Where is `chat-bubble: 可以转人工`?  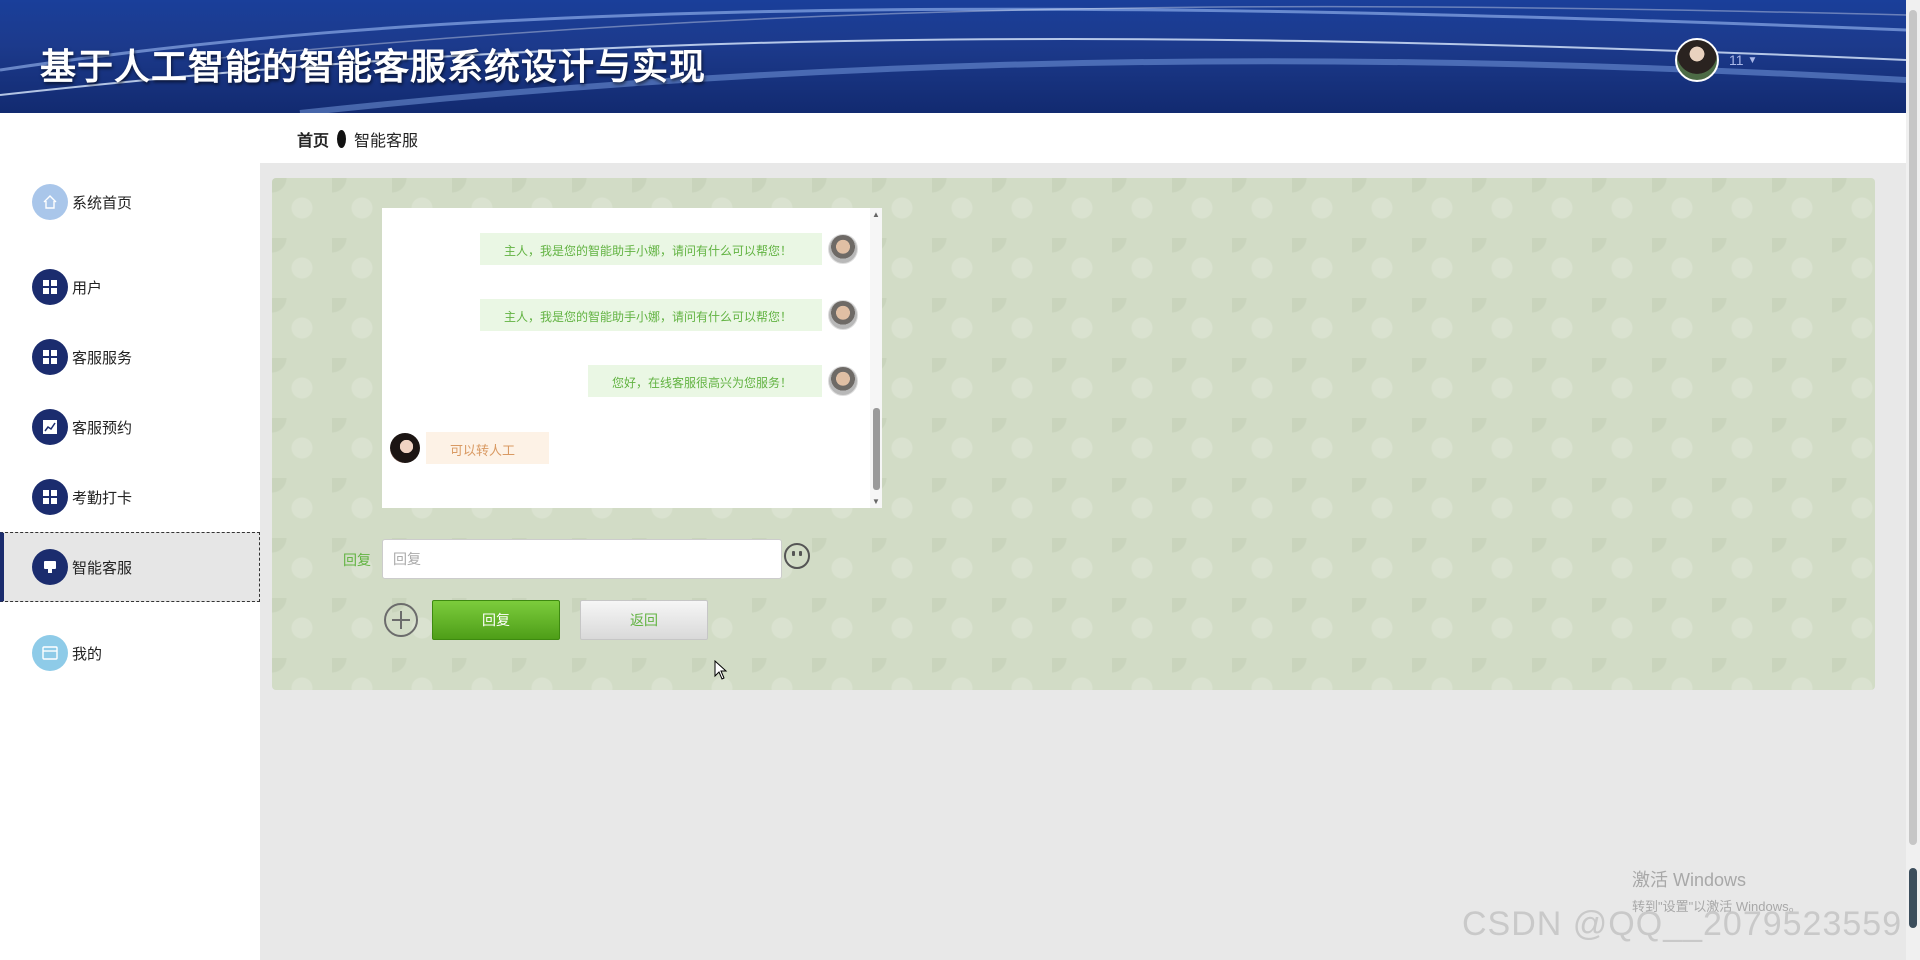
chat-bubble: 可以转人工 is located at coordinates (488, 448).